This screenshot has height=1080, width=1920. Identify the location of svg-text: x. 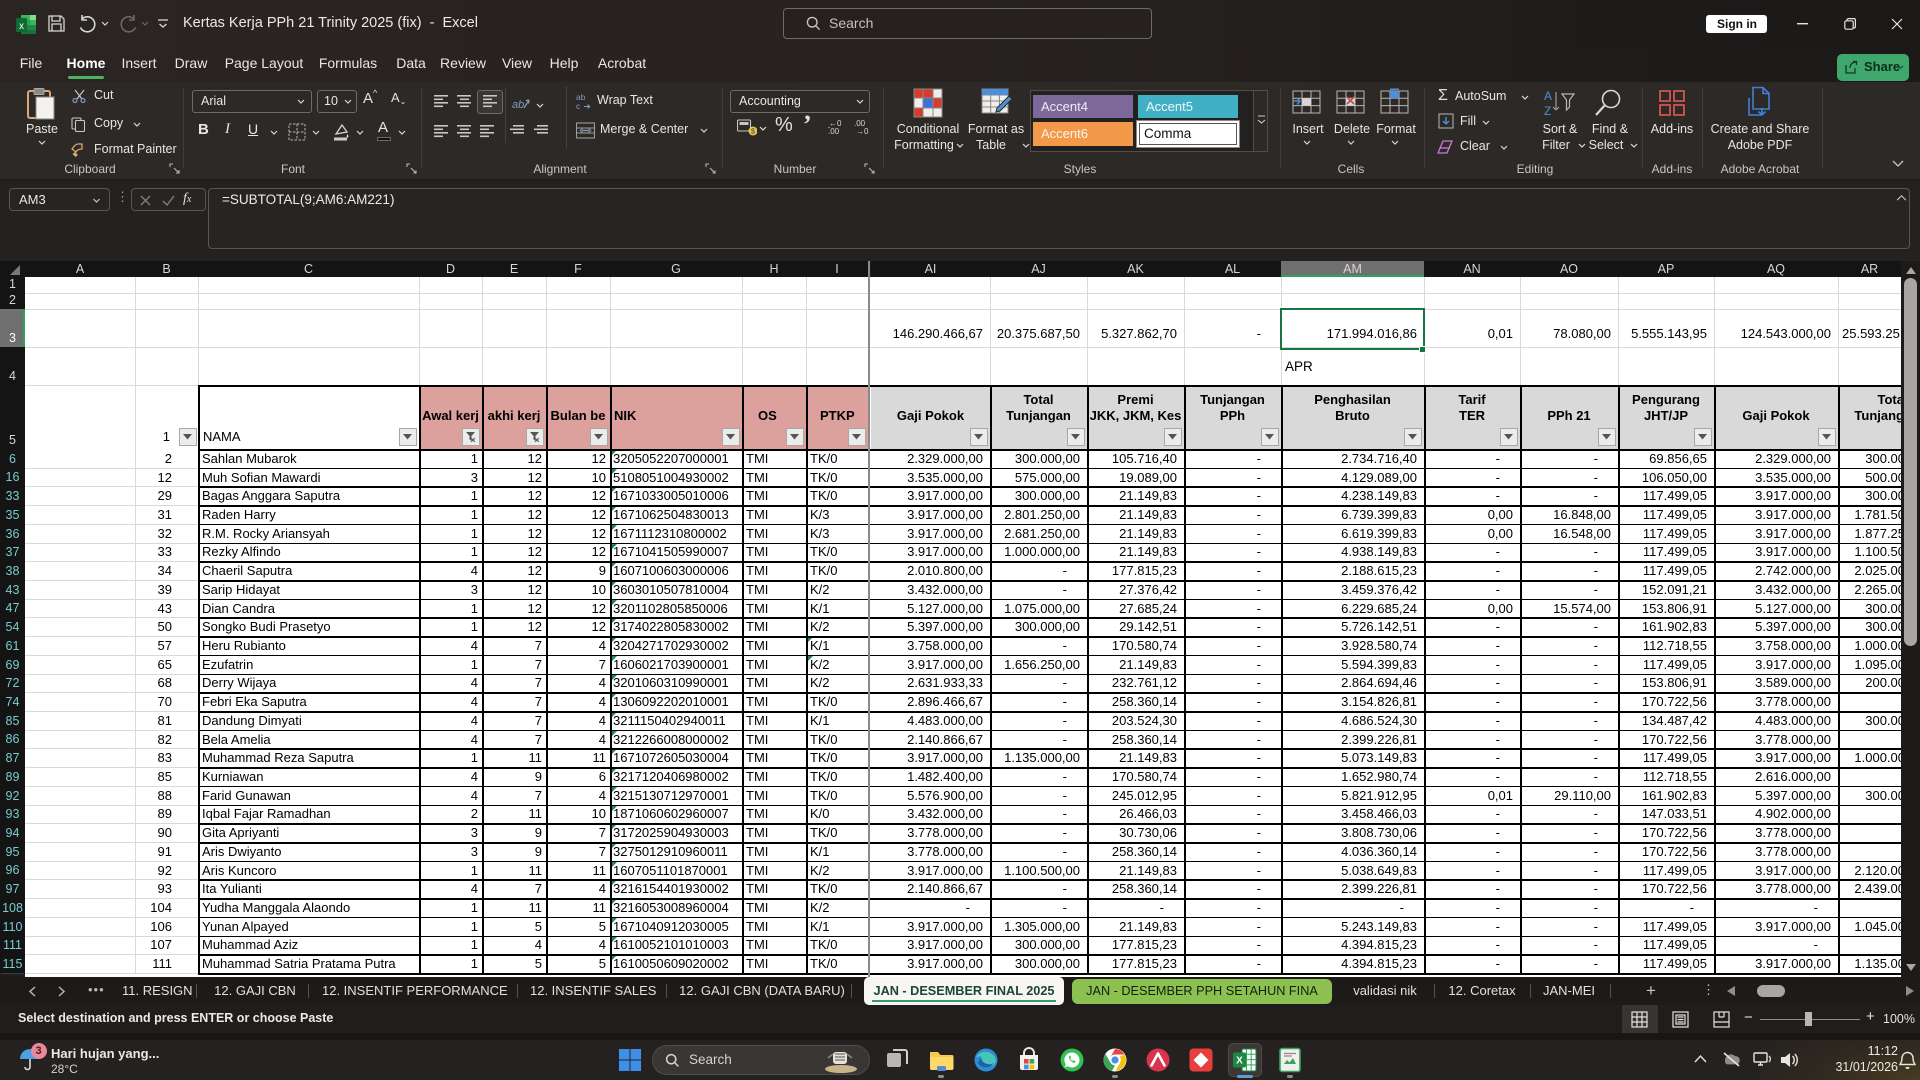
(21, 26).